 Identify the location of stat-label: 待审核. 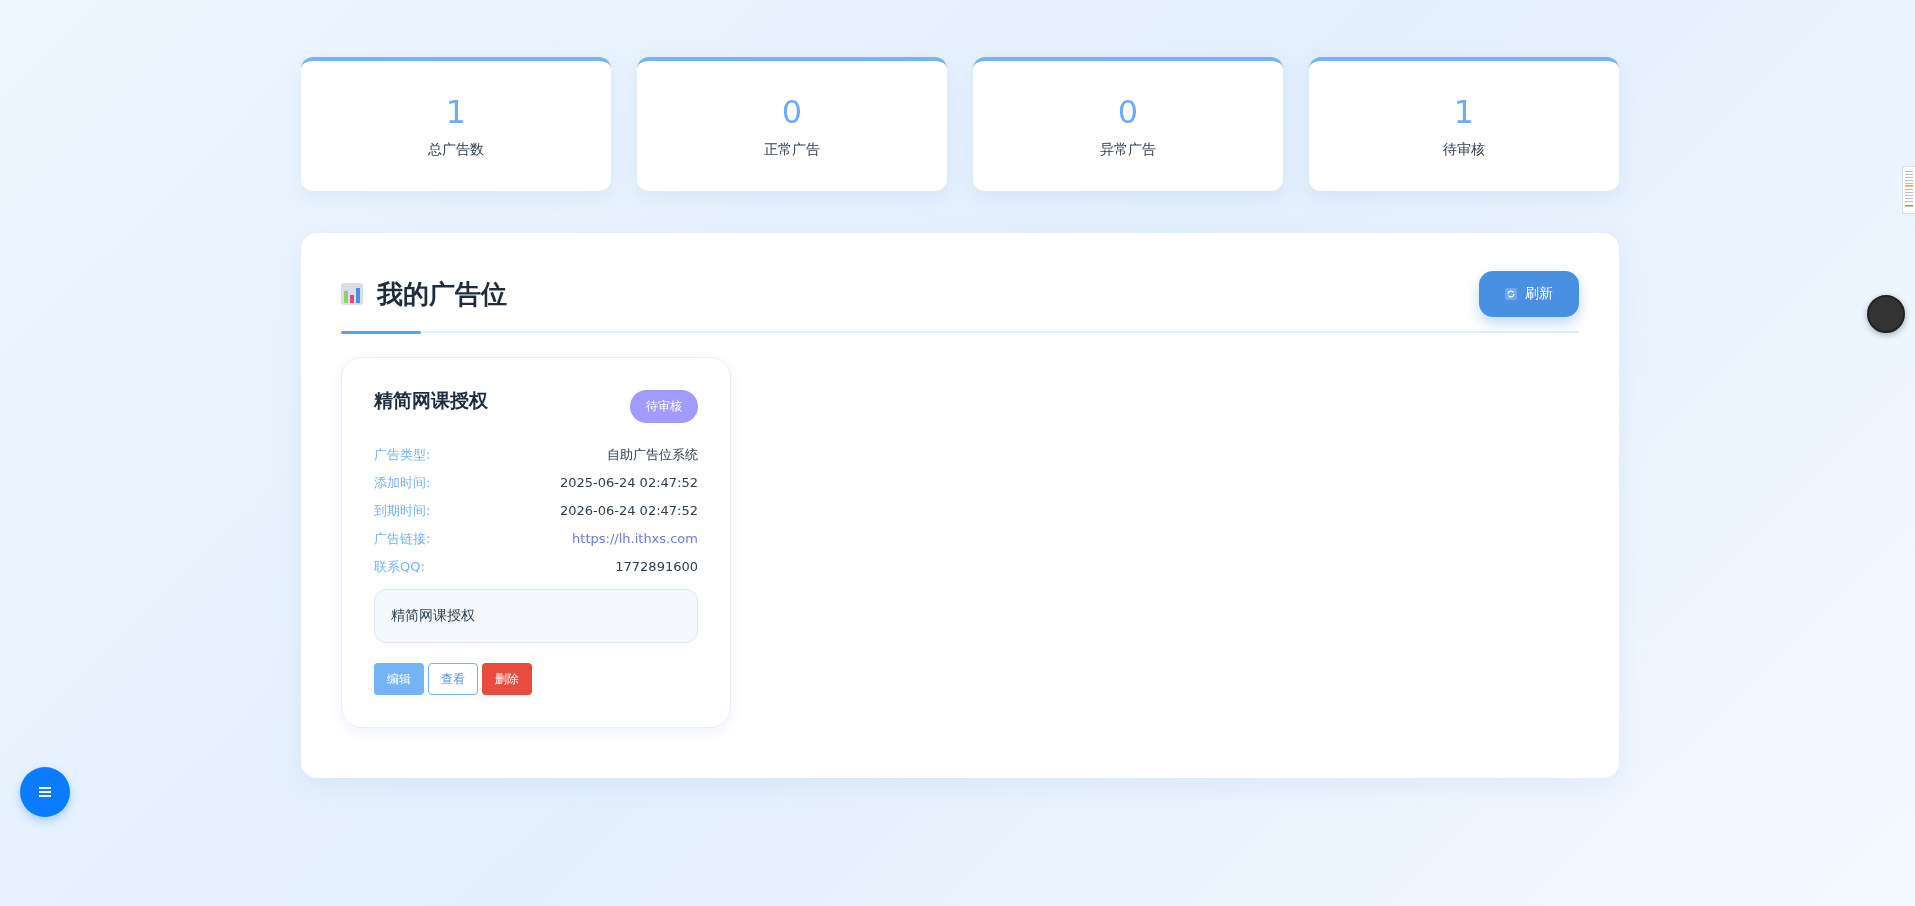
(1464, 150).